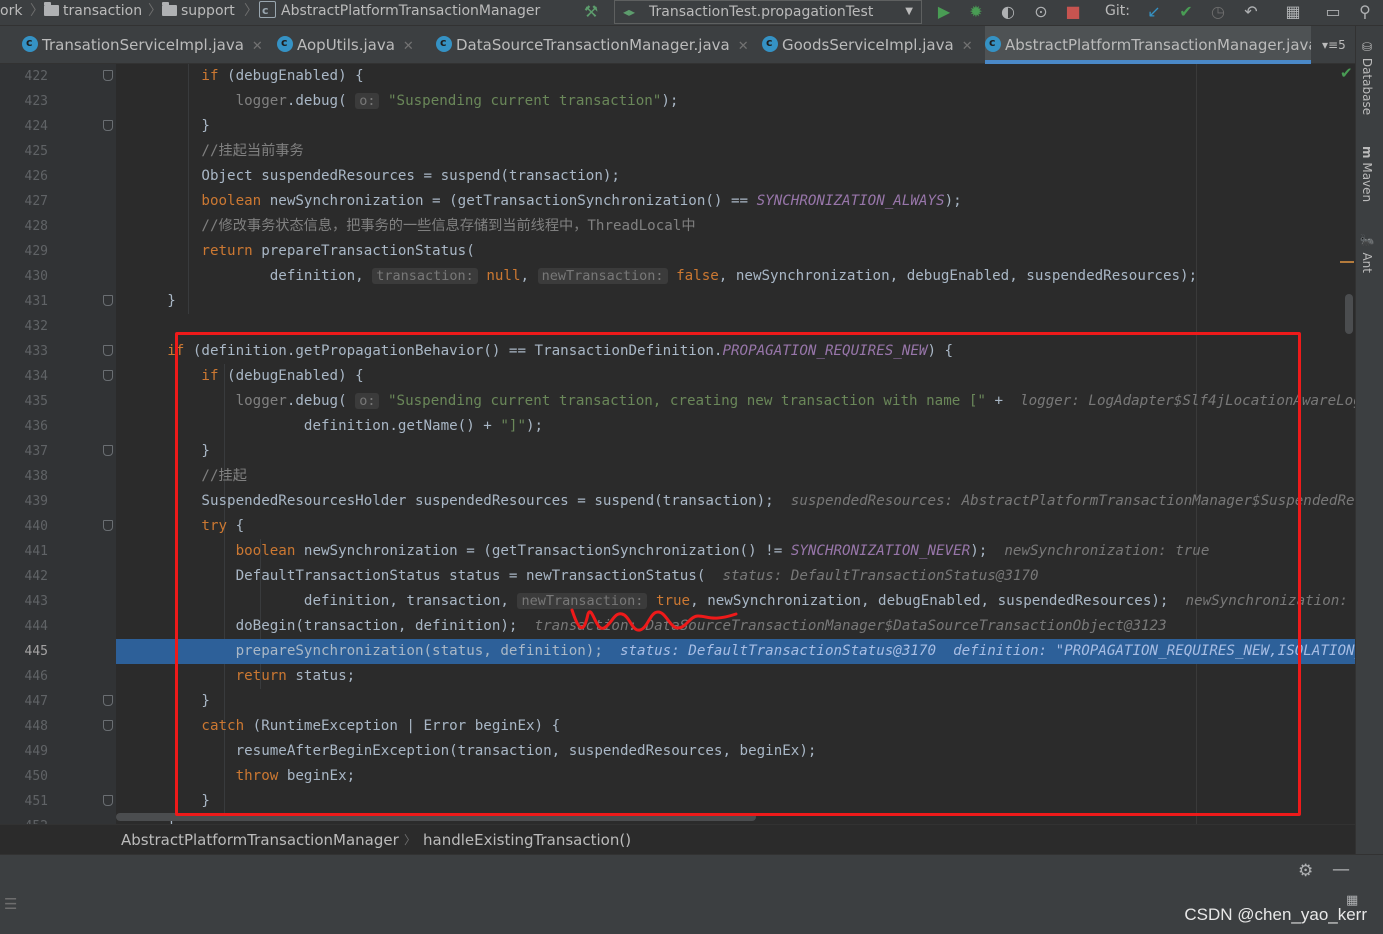 The width and height of the screenshot is (1383, 934). What do you see at coordinates (1041, 12) in the screenshot?
I see `profile-icon: ⊙` at bounding box center [1041, 12].